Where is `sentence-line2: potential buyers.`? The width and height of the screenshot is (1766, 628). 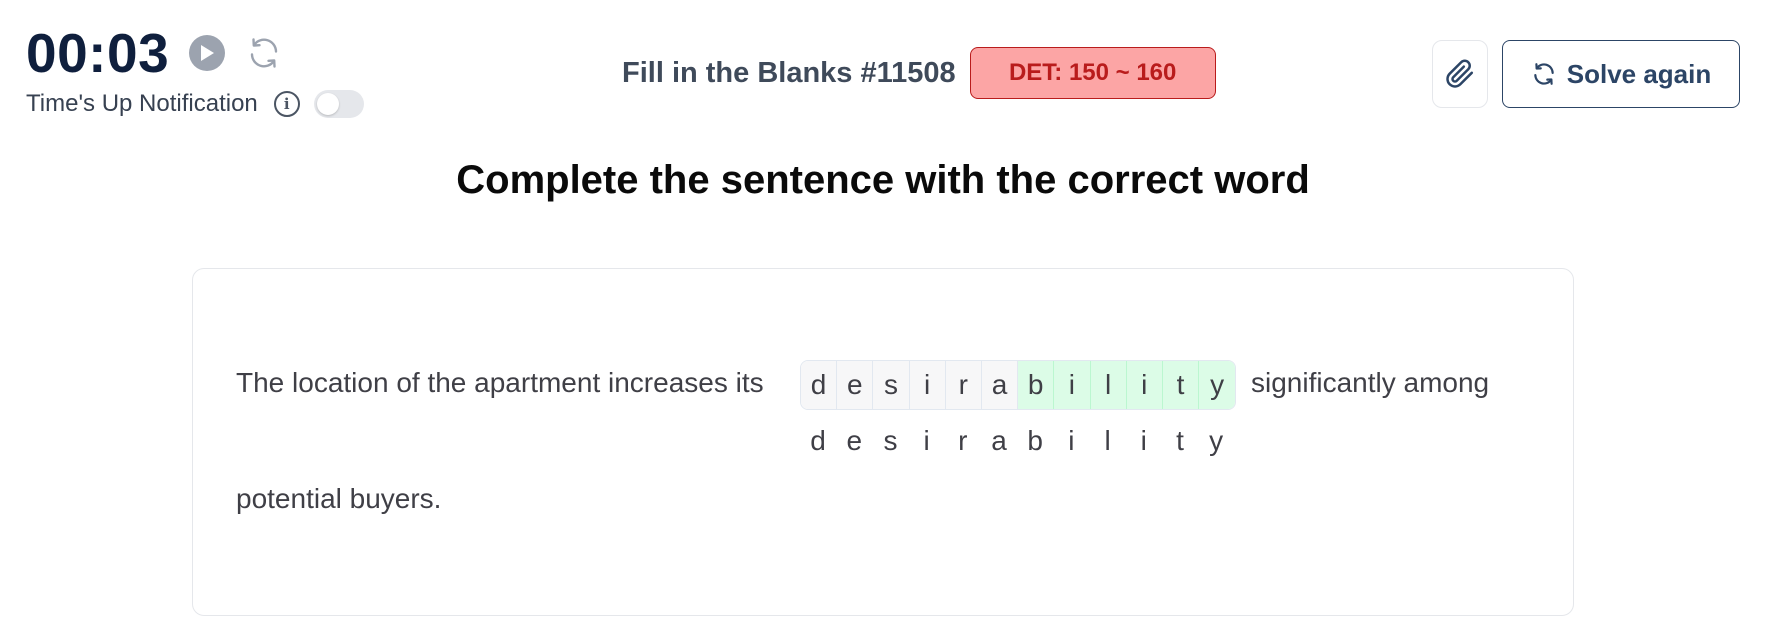
sentence-line2: potential buyers. is located at coordinates (339, 498).